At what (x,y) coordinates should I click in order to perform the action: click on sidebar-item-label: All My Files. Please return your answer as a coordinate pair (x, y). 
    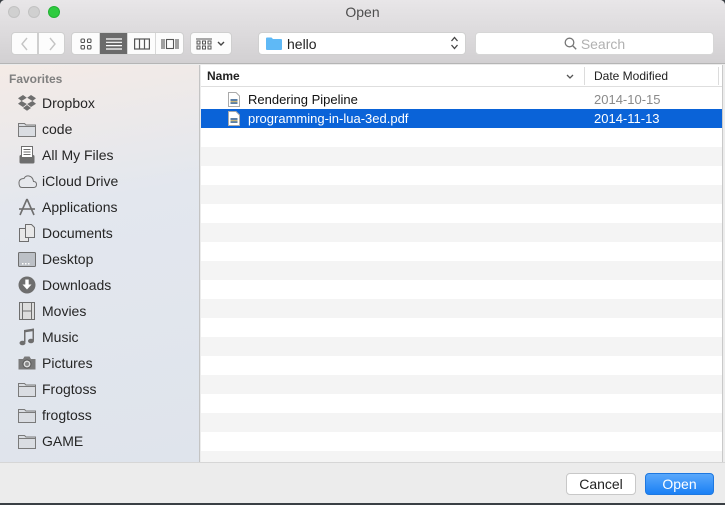
    Looking at the image, I should click on (78, 155).